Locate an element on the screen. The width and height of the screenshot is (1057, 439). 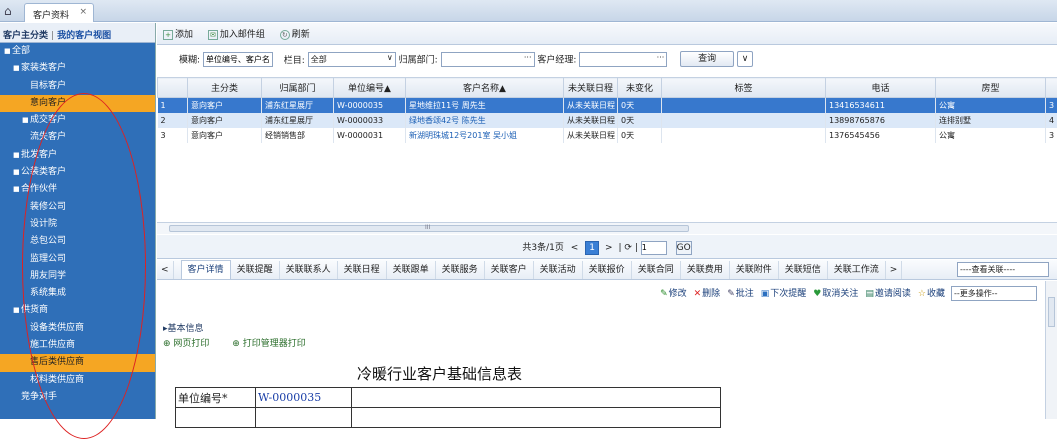
sidebar-item: ■批发客户 is located at coordinates (77, 155).